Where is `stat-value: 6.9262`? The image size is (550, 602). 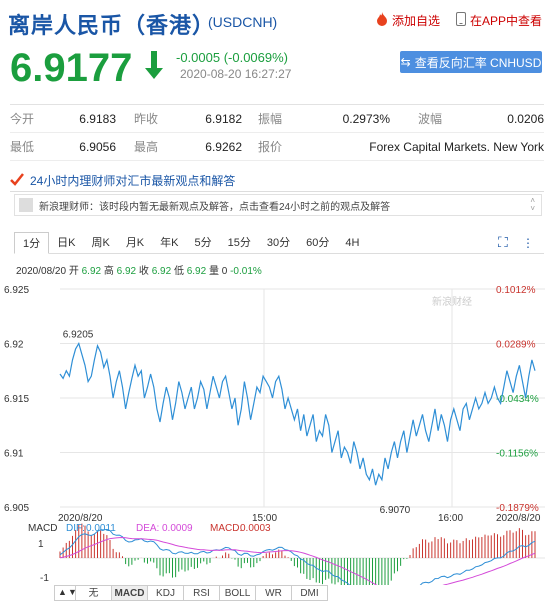 stat-value: 6.9262 is located at coordinates (223, 146).